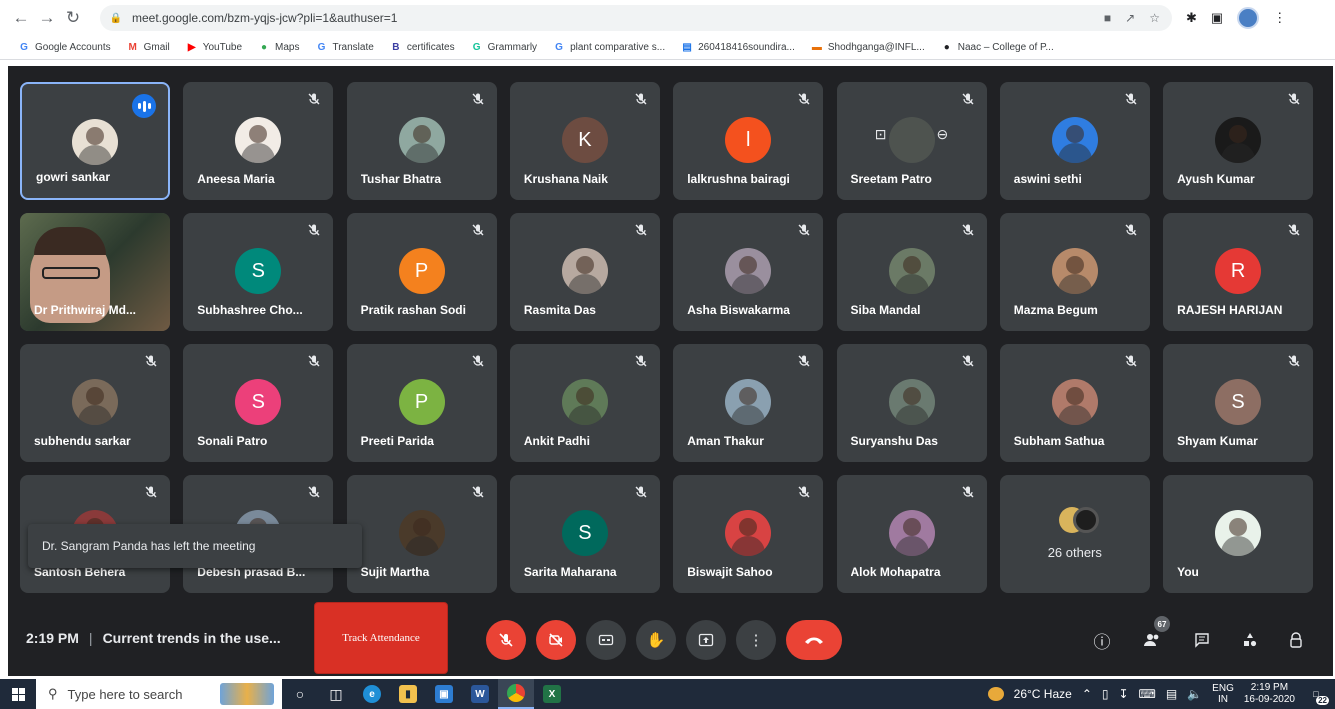 Image resolution: width=1335 pixels, height=709 pixels. I want to click on bookmark-item: M Gmail, so click(148, 48).